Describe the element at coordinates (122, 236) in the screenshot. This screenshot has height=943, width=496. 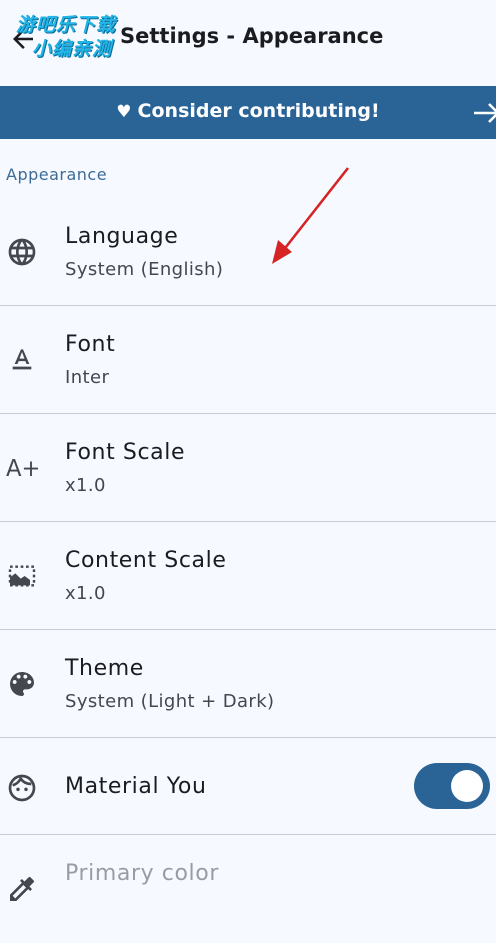
I see `setting-title: Language` at that location.